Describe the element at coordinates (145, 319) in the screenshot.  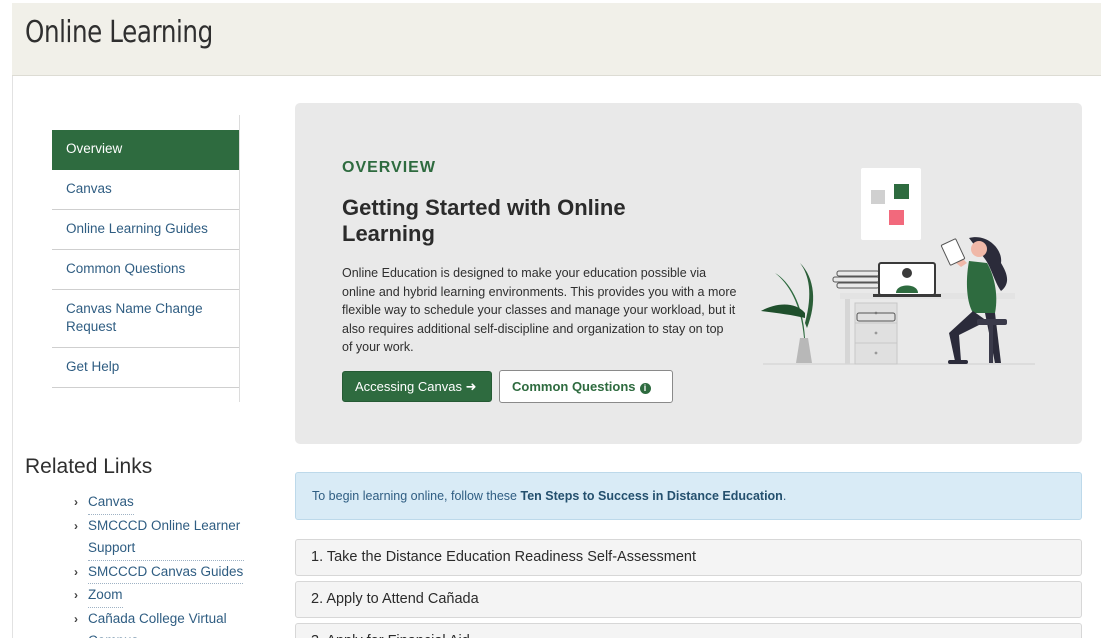
I see `sidebar-item-canvas-name-change-request: Canvas Name Change Request` at that location.